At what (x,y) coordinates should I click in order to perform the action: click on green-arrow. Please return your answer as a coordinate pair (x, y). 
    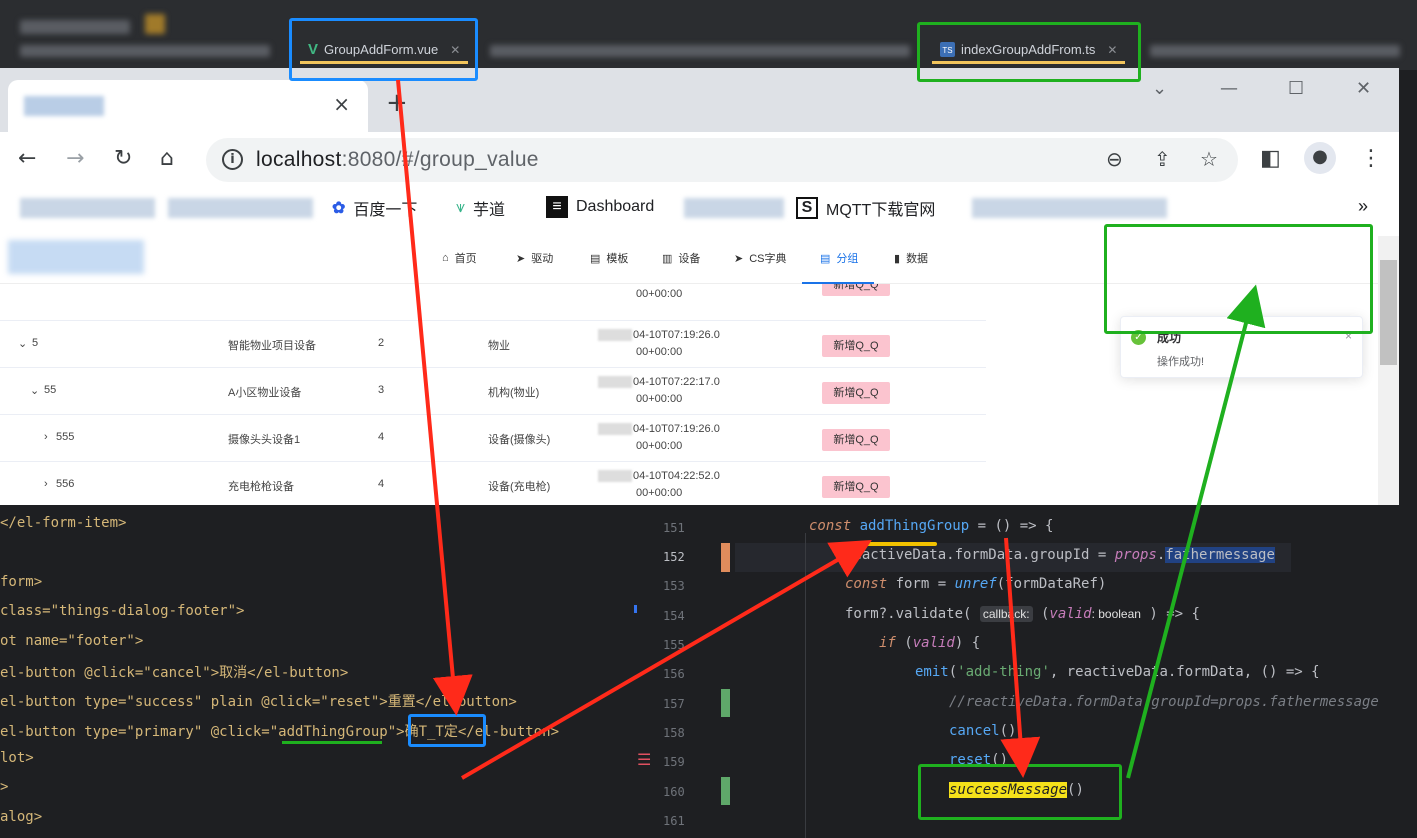
    Looking at the image, I should click on (1196, 531).